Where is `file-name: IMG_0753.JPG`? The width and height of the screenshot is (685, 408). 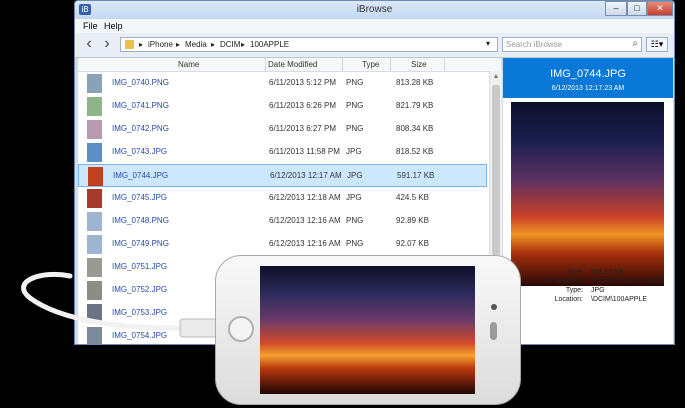 file-name: IMG_0753.JPG is located at coordinates (139, 312).